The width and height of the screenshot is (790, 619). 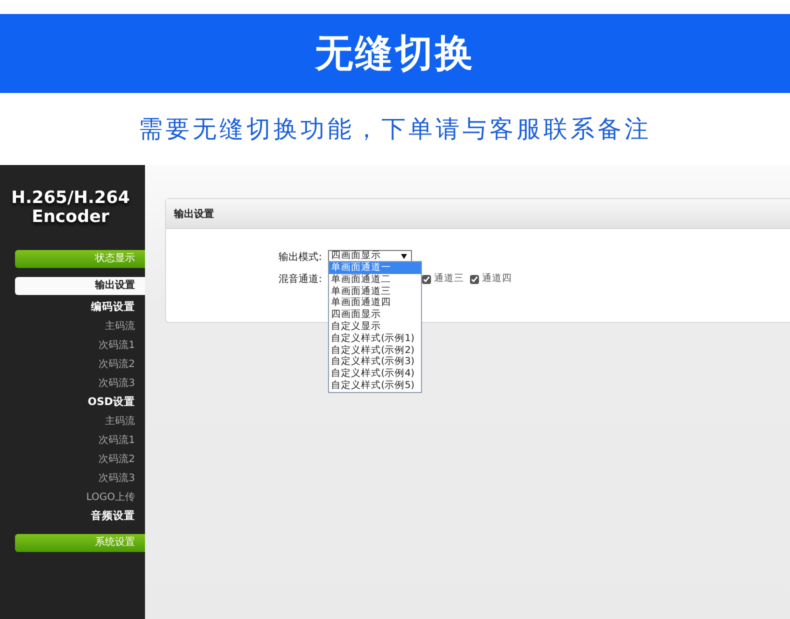 What do you see at coordinates (375, 315) in the screenshot?
I see `dropdown-option: 四画面显示` at bounding box center [375, 315].